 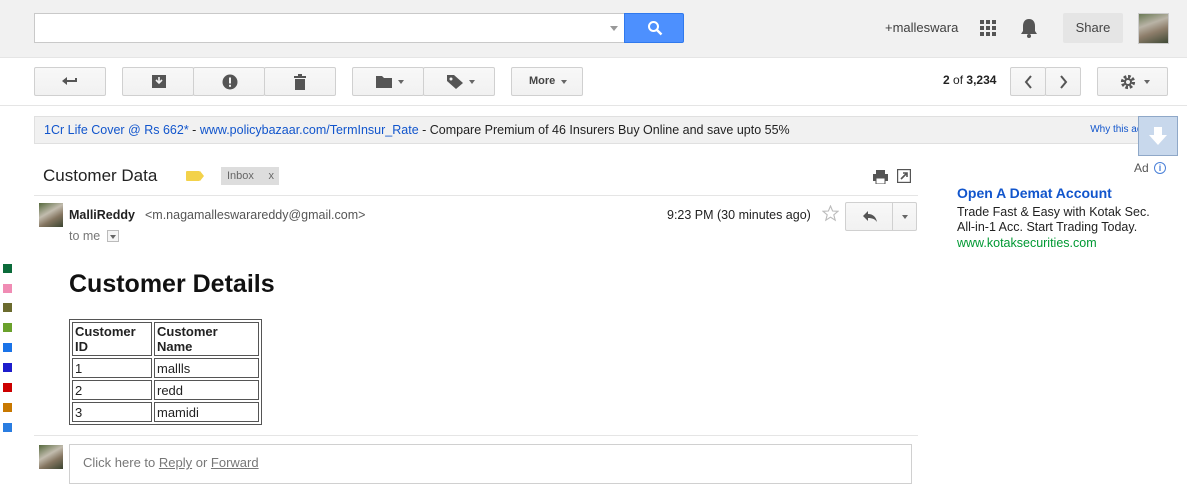 What do you see at coordinates (904, 176) in the screenshot?
I see `new-window-icon` at bounding box center [904, 176].